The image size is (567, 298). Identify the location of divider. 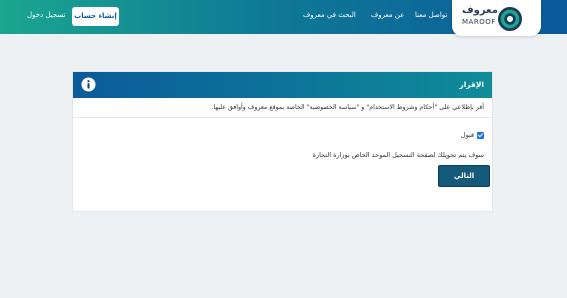
(282, 117).